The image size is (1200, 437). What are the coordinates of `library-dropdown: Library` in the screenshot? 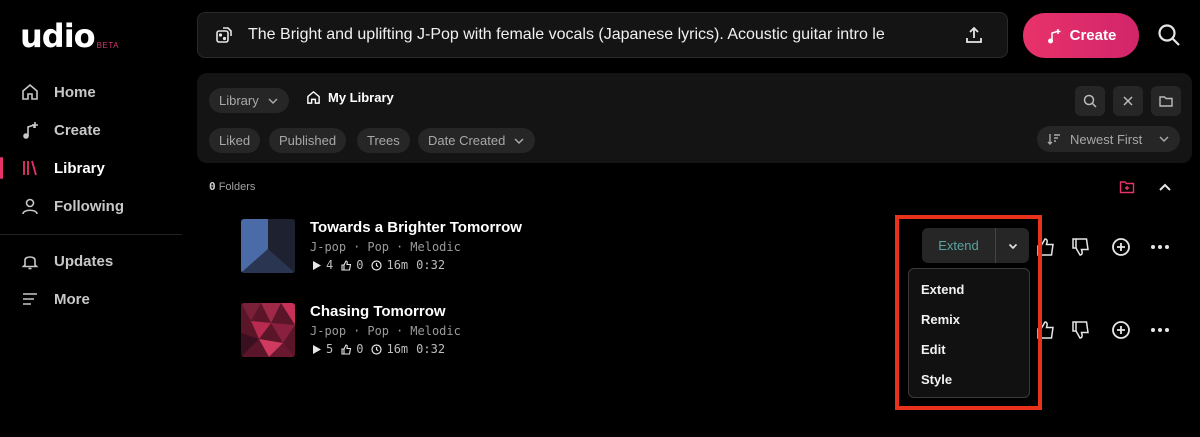 It's located at (249, 100).